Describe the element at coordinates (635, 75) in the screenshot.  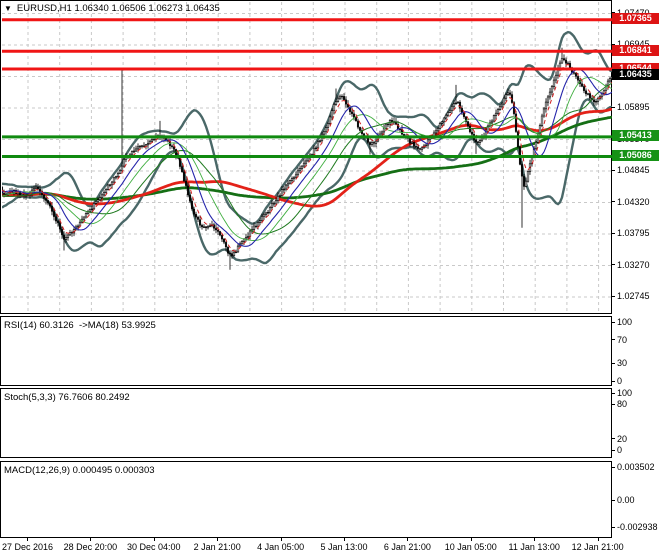
I see `current-price-badge: 1.06435` at that location.